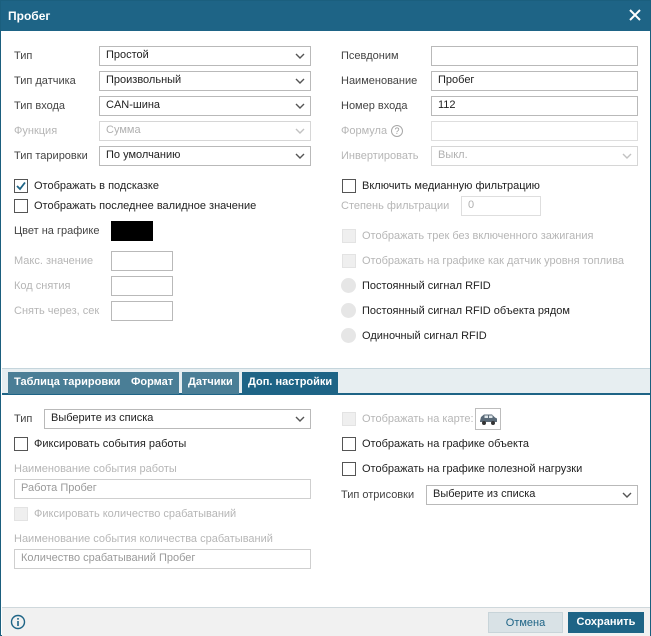 This screenshot has width=651, height=636. I want to click on invert-value: Выкл., so click(453, 155).